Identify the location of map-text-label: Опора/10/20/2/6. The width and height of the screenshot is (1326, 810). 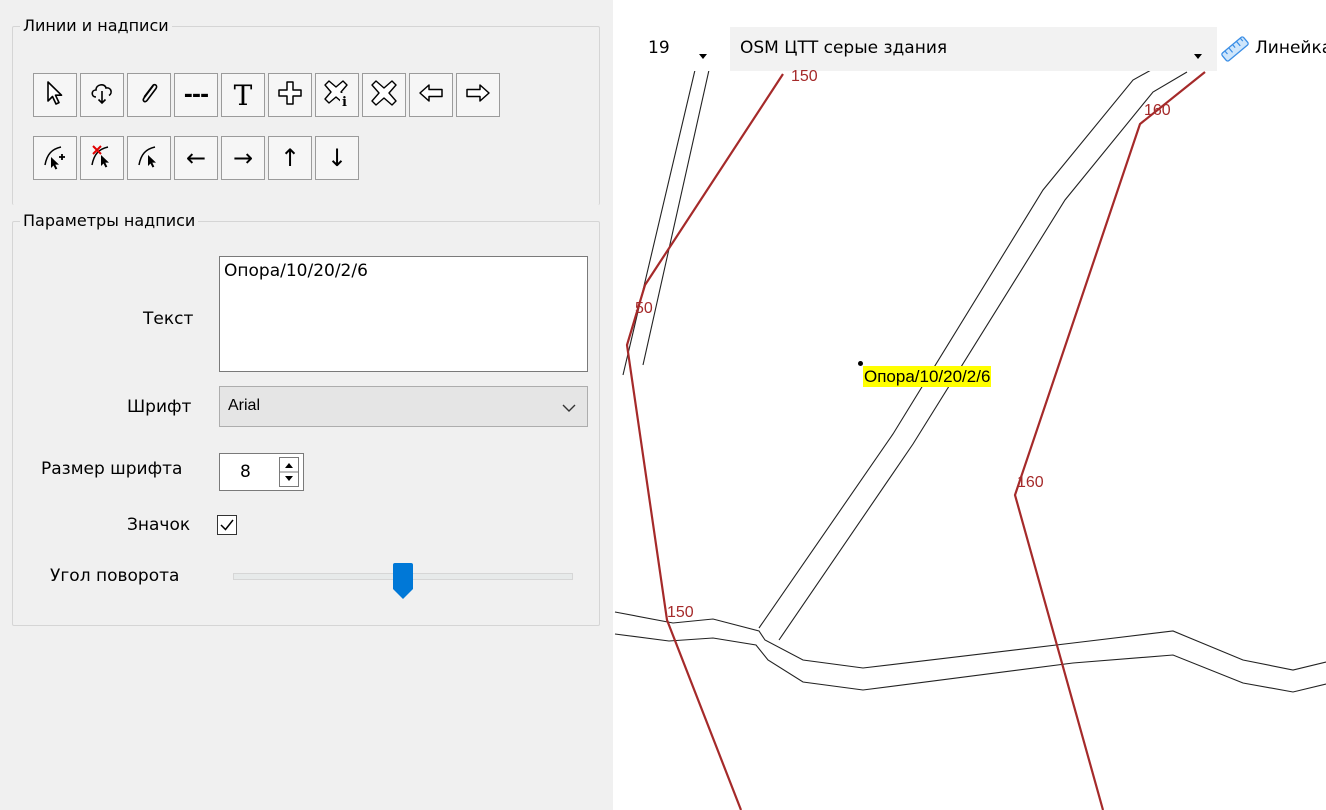
(927, 376).